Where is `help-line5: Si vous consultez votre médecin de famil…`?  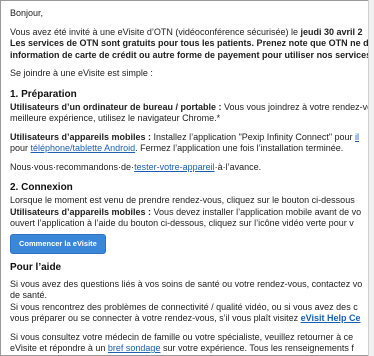
help-line5: Si vous consultez votre médecin de famil… is located at coordinates (182, 336).